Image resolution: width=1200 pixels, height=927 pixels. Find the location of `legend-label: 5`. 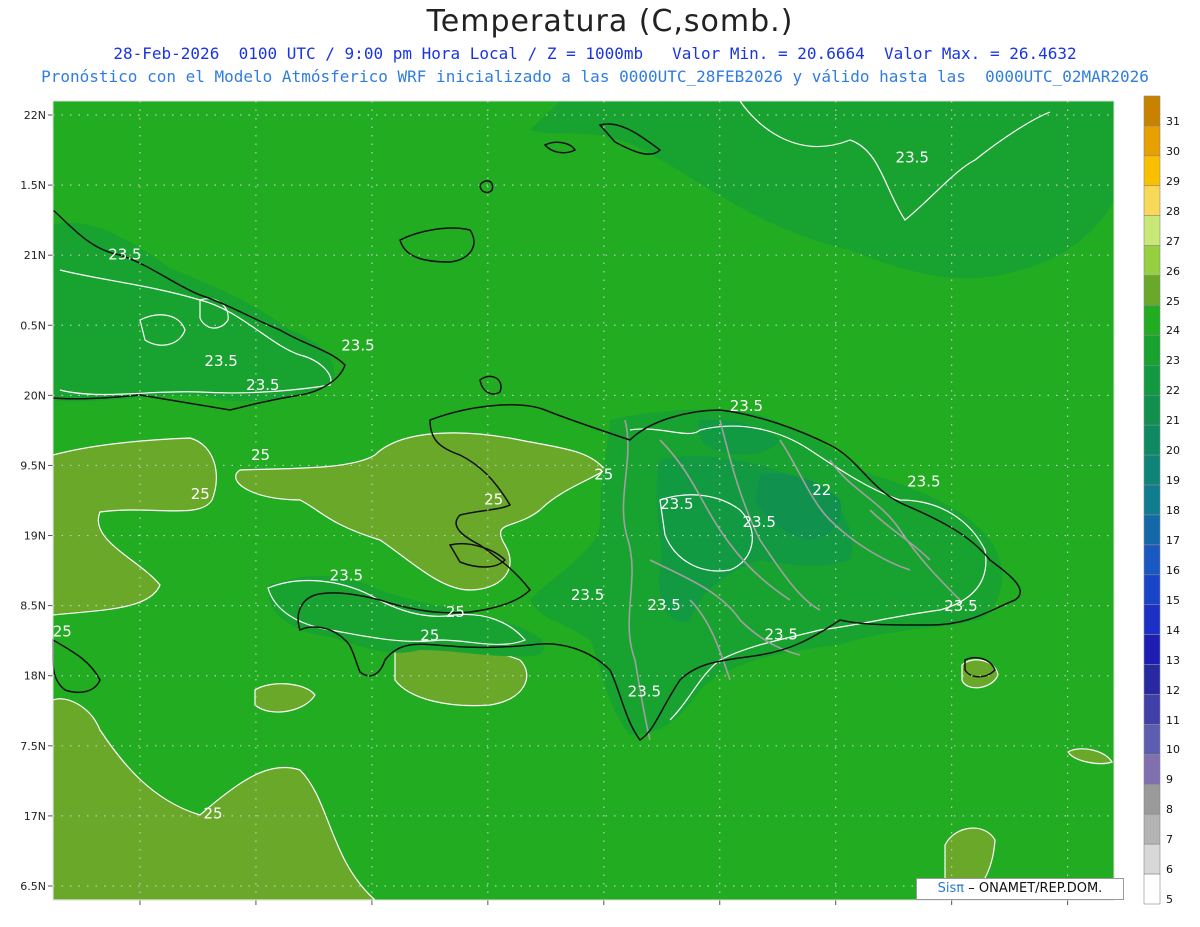

legend-label: 5 is located at coordinates (1169, 900).